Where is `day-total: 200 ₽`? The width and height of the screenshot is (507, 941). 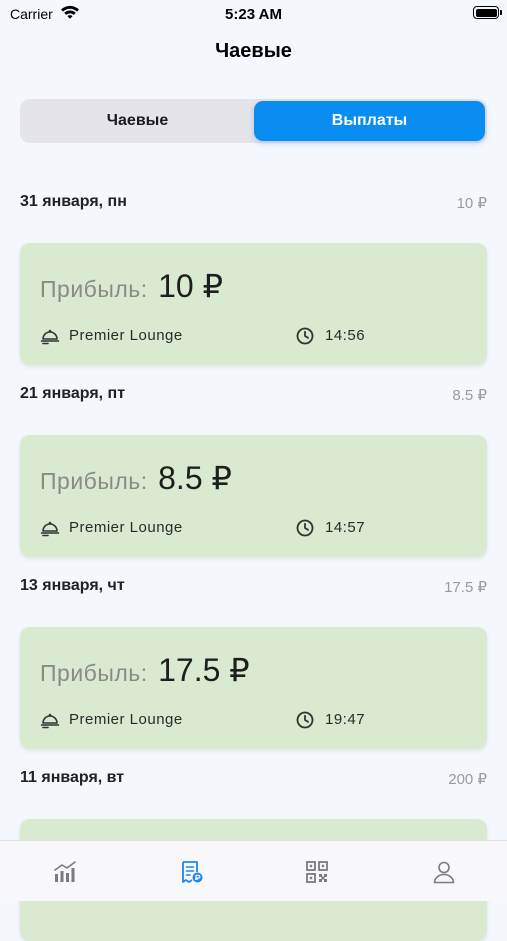 day-total: 200 ₽ is located at coordinates (467, 779).